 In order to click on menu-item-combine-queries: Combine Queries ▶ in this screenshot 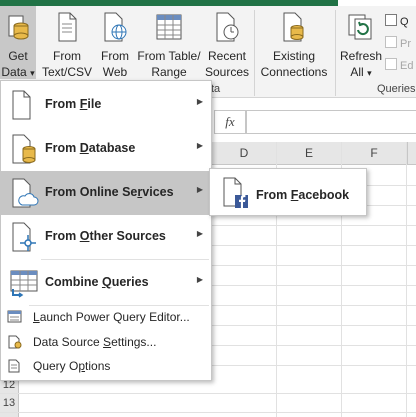, I will do `click(106, 283)`.